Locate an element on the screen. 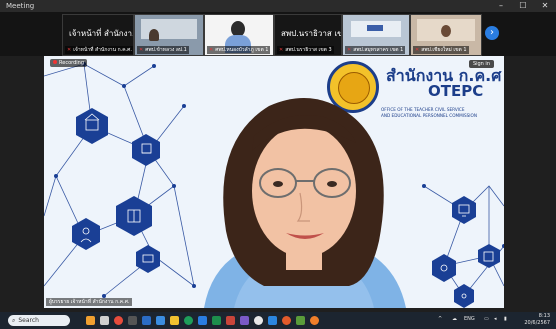 Image resolution: width=556 pixels, height=329 pixels. participant-label: ✕ สพป.เชียงใหม่ เขต 1 is located at coordinates (441, 50).